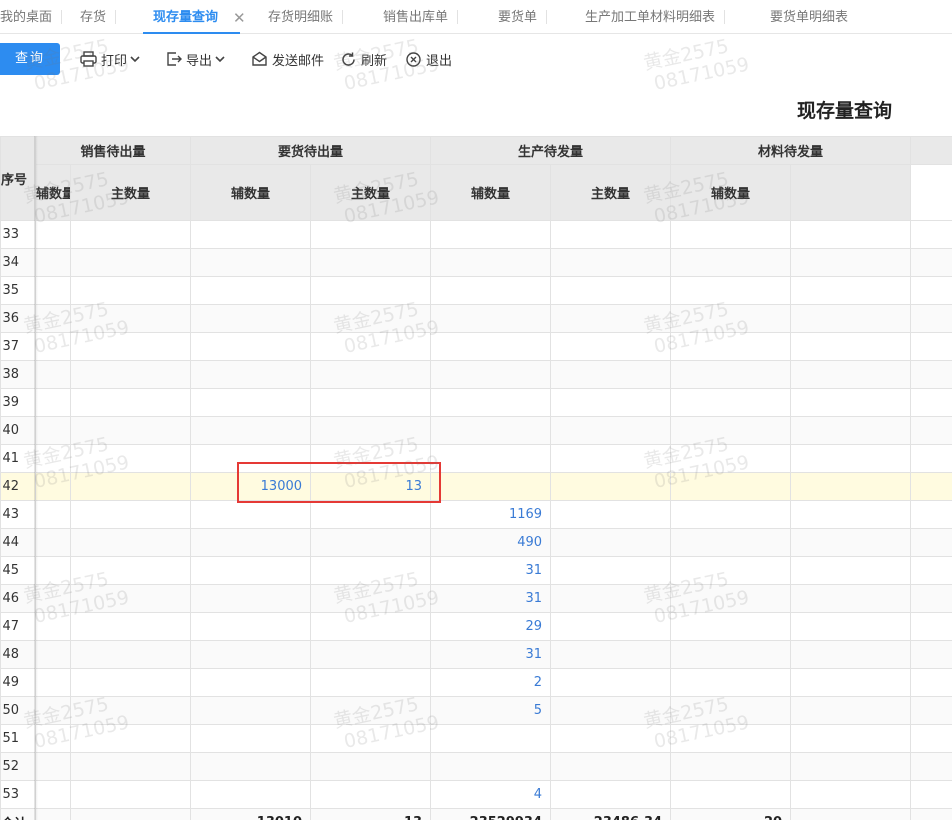 The width and height of the screenshot is (952, 820). I want to click on tab-my-desktop: 我的桌面, so click(31, 17).